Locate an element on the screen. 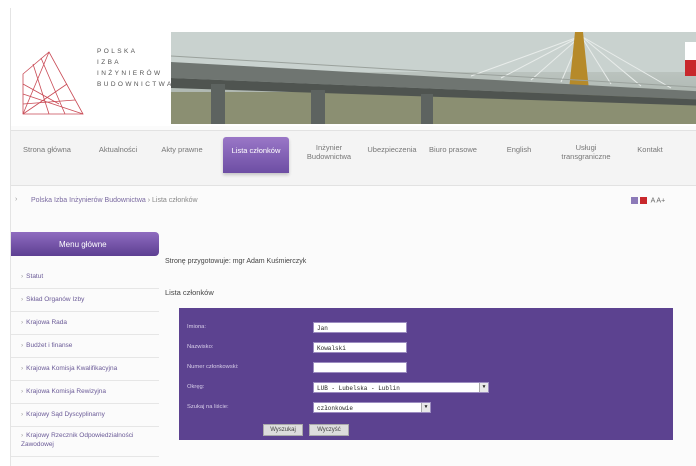  clear-button: Wyczyść is located at coordinates (329, 430).